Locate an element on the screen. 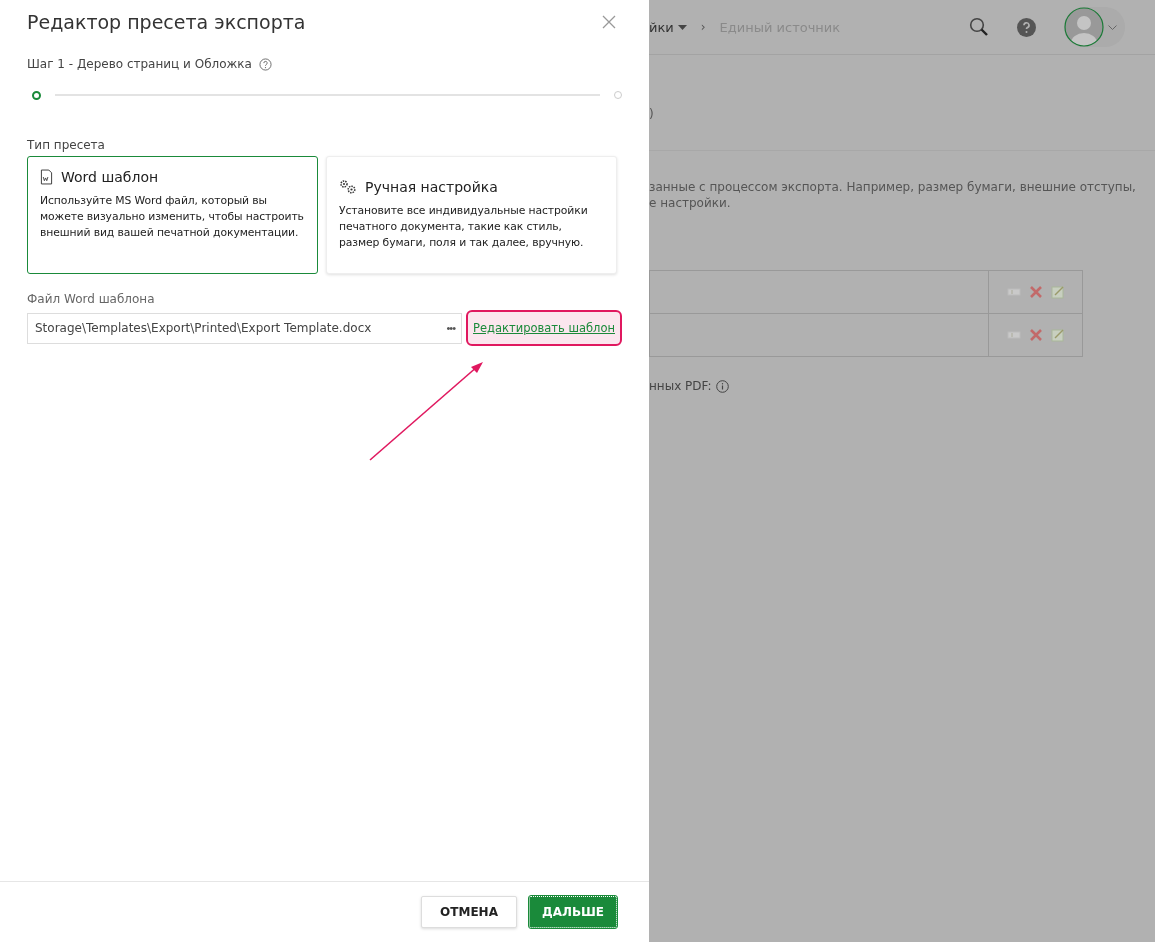 Image resolution: width=1155 pixels, height=942 pixels. description-text: занные с процессом экспорта. Например, размер бумаги, внешние отступы, is located at coordinates (893, 187).